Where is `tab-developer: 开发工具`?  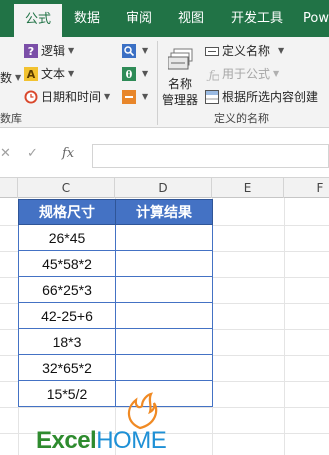 tab-developer: 开发工具 is located at coordinates (257, 18).